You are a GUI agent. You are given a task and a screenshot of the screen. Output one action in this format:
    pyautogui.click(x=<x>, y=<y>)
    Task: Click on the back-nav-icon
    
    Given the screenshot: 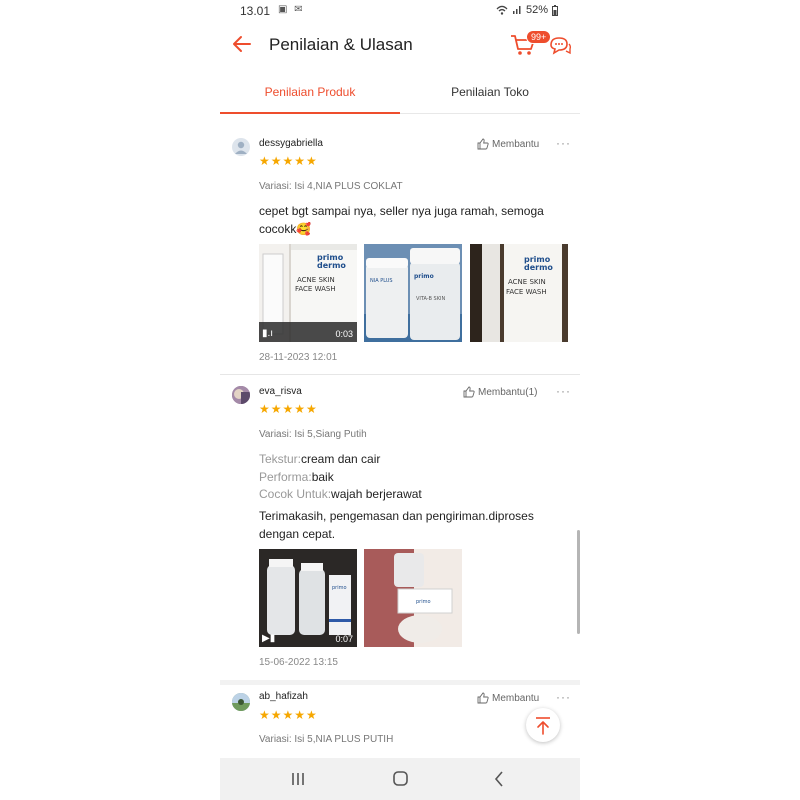 What is the action you would take?
    pyautogui.click(x=500, y=779)
    